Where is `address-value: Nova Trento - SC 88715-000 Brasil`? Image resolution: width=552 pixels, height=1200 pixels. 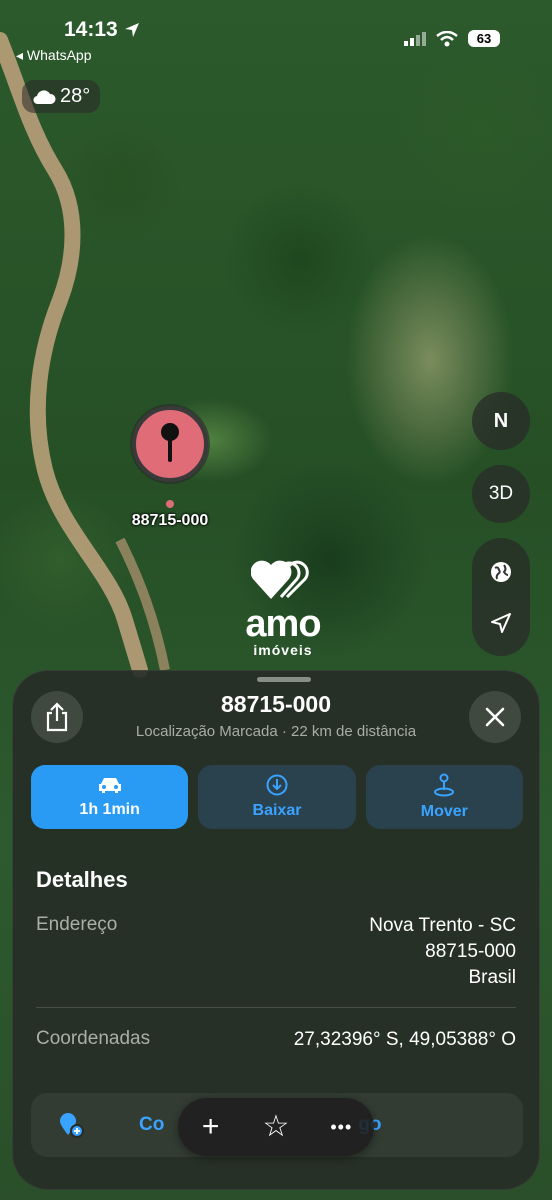
address-value: Nova Trento - SC 88715-000 Brasil is located at coordinates (442, 952).